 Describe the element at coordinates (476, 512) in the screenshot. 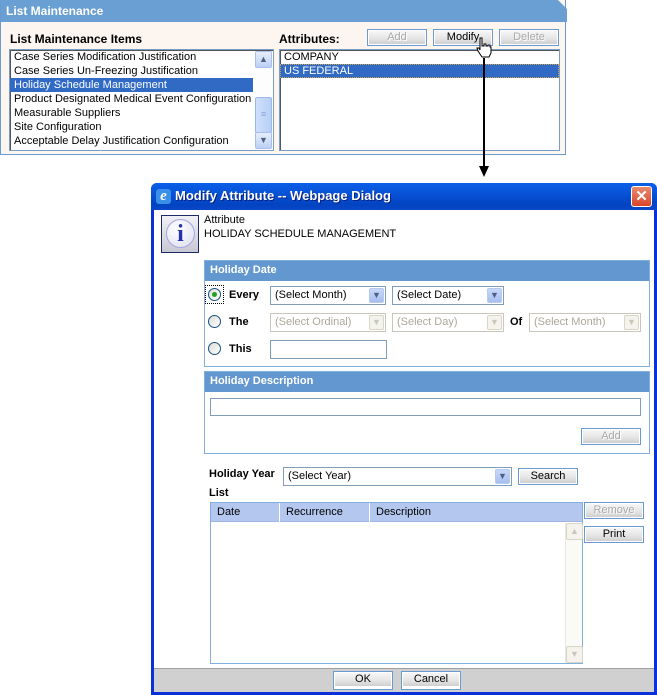

I see `column-header-description: Description` at that location.